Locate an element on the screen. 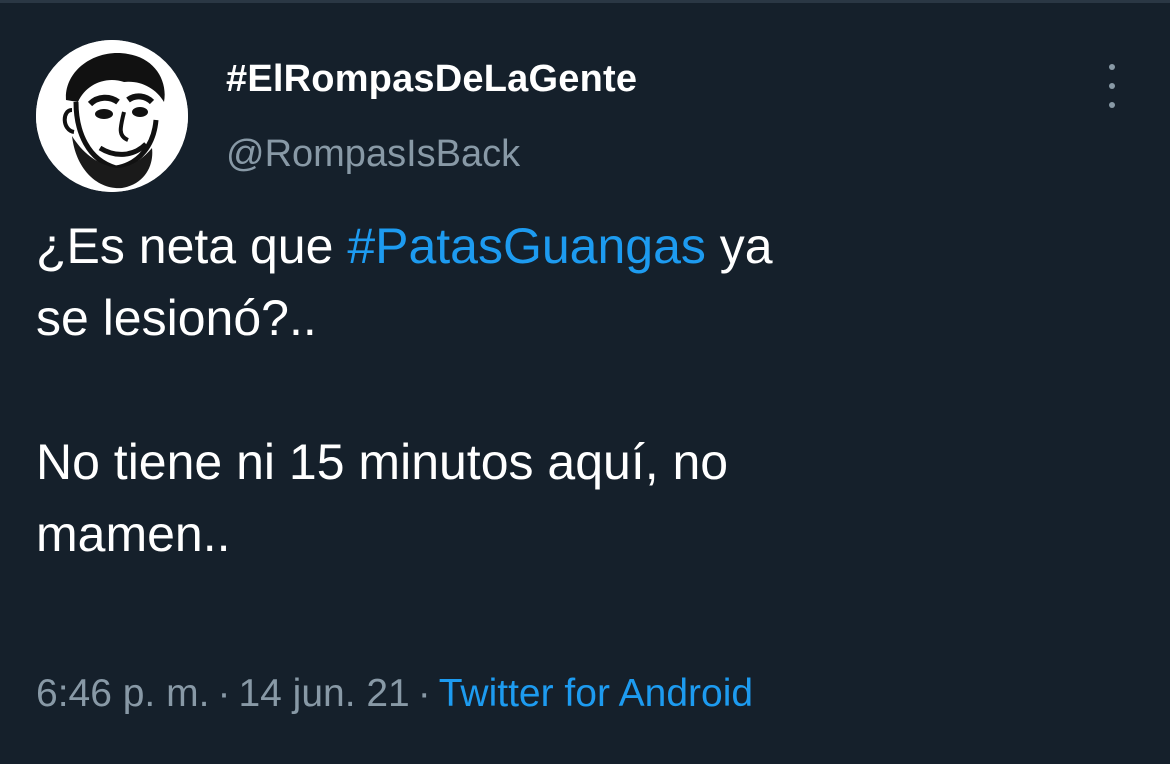  tweet-text-blank-line is located at coordinates (586, 390).